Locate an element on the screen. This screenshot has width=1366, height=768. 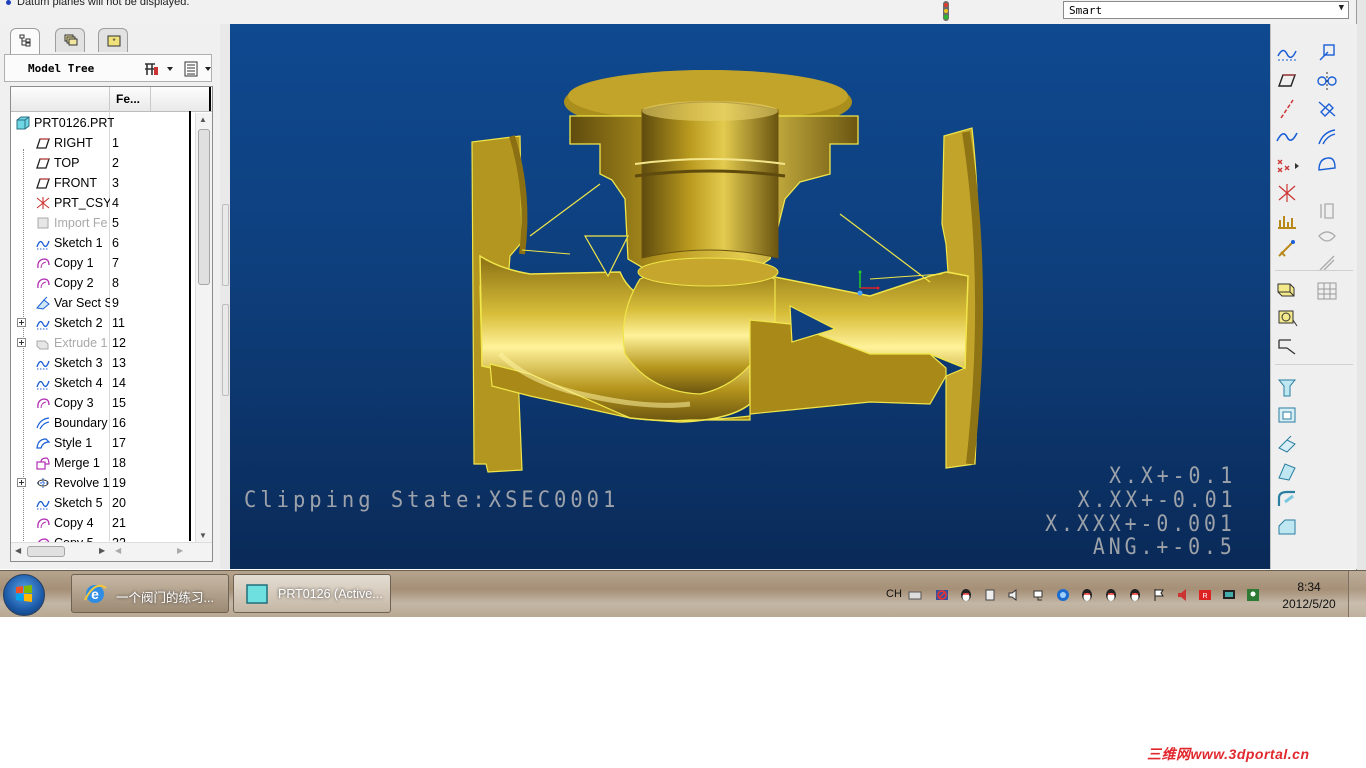
tolerance-note: X.XX+-0.01 is located at coordinates (1156, 500).